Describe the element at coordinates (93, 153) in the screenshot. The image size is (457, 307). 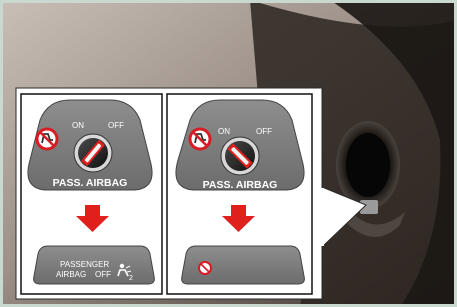
I see `key-dial-left` at that location.